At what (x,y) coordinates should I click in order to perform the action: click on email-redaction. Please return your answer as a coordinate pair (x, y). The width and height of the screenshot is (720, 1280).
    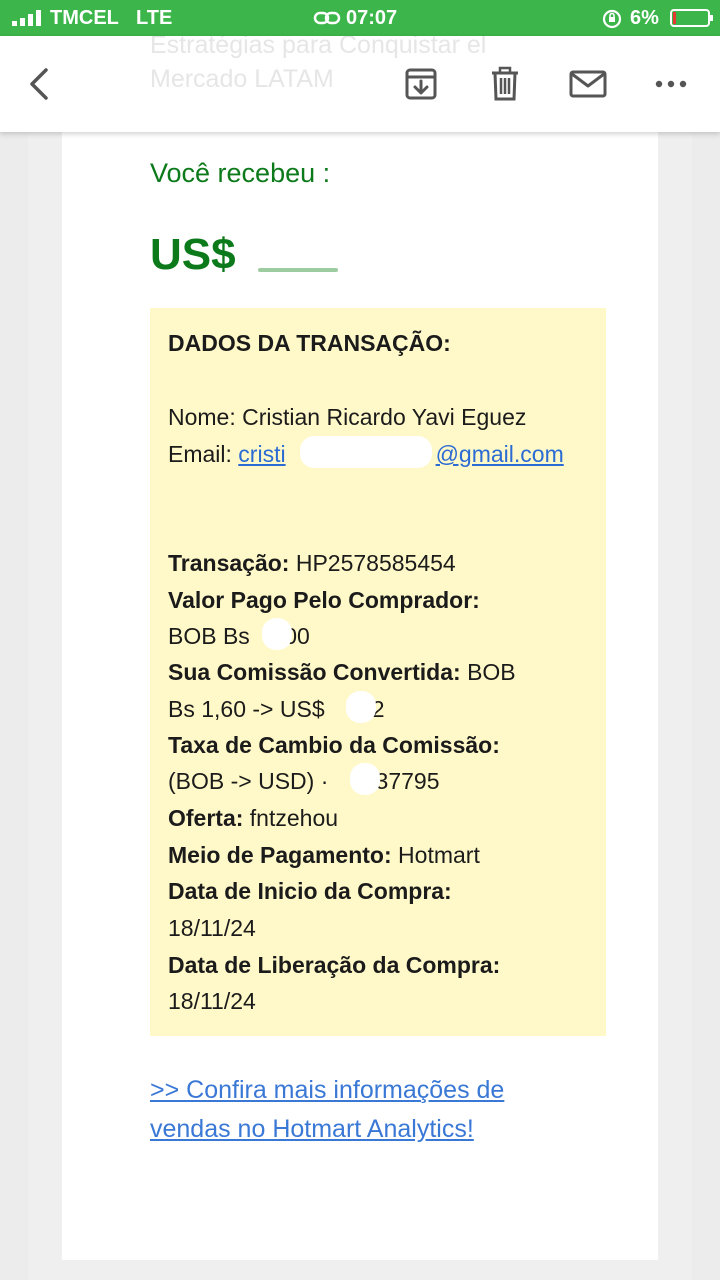
    Looking at the image, I should click on (366, 452).